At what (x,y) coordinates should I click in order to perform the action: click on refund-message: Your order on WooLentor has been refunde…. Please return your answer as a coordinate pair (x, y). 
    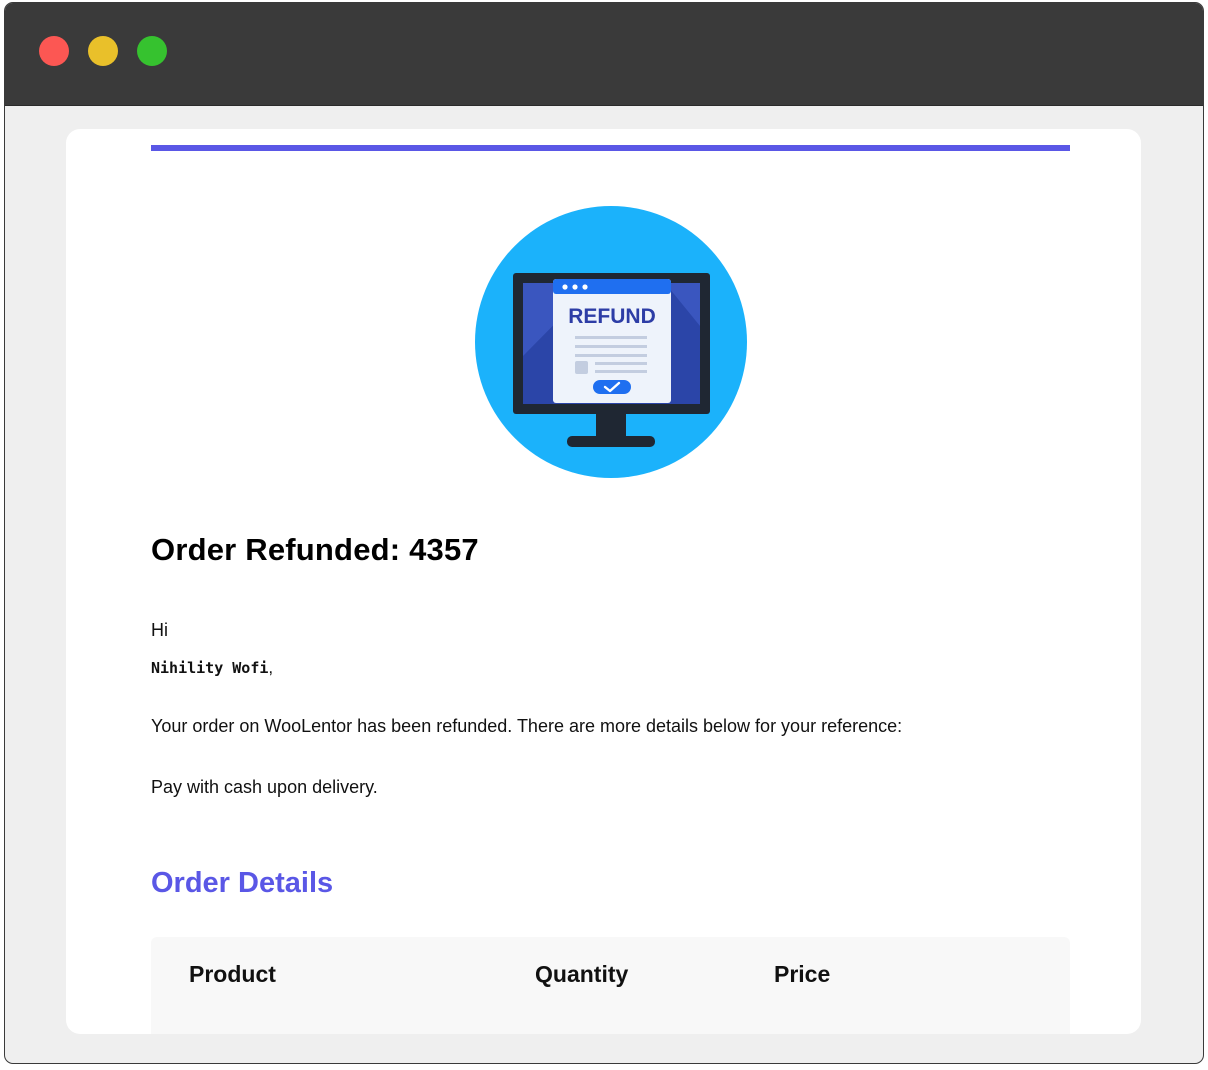
    Looking at the image, I should click on (527, 726).